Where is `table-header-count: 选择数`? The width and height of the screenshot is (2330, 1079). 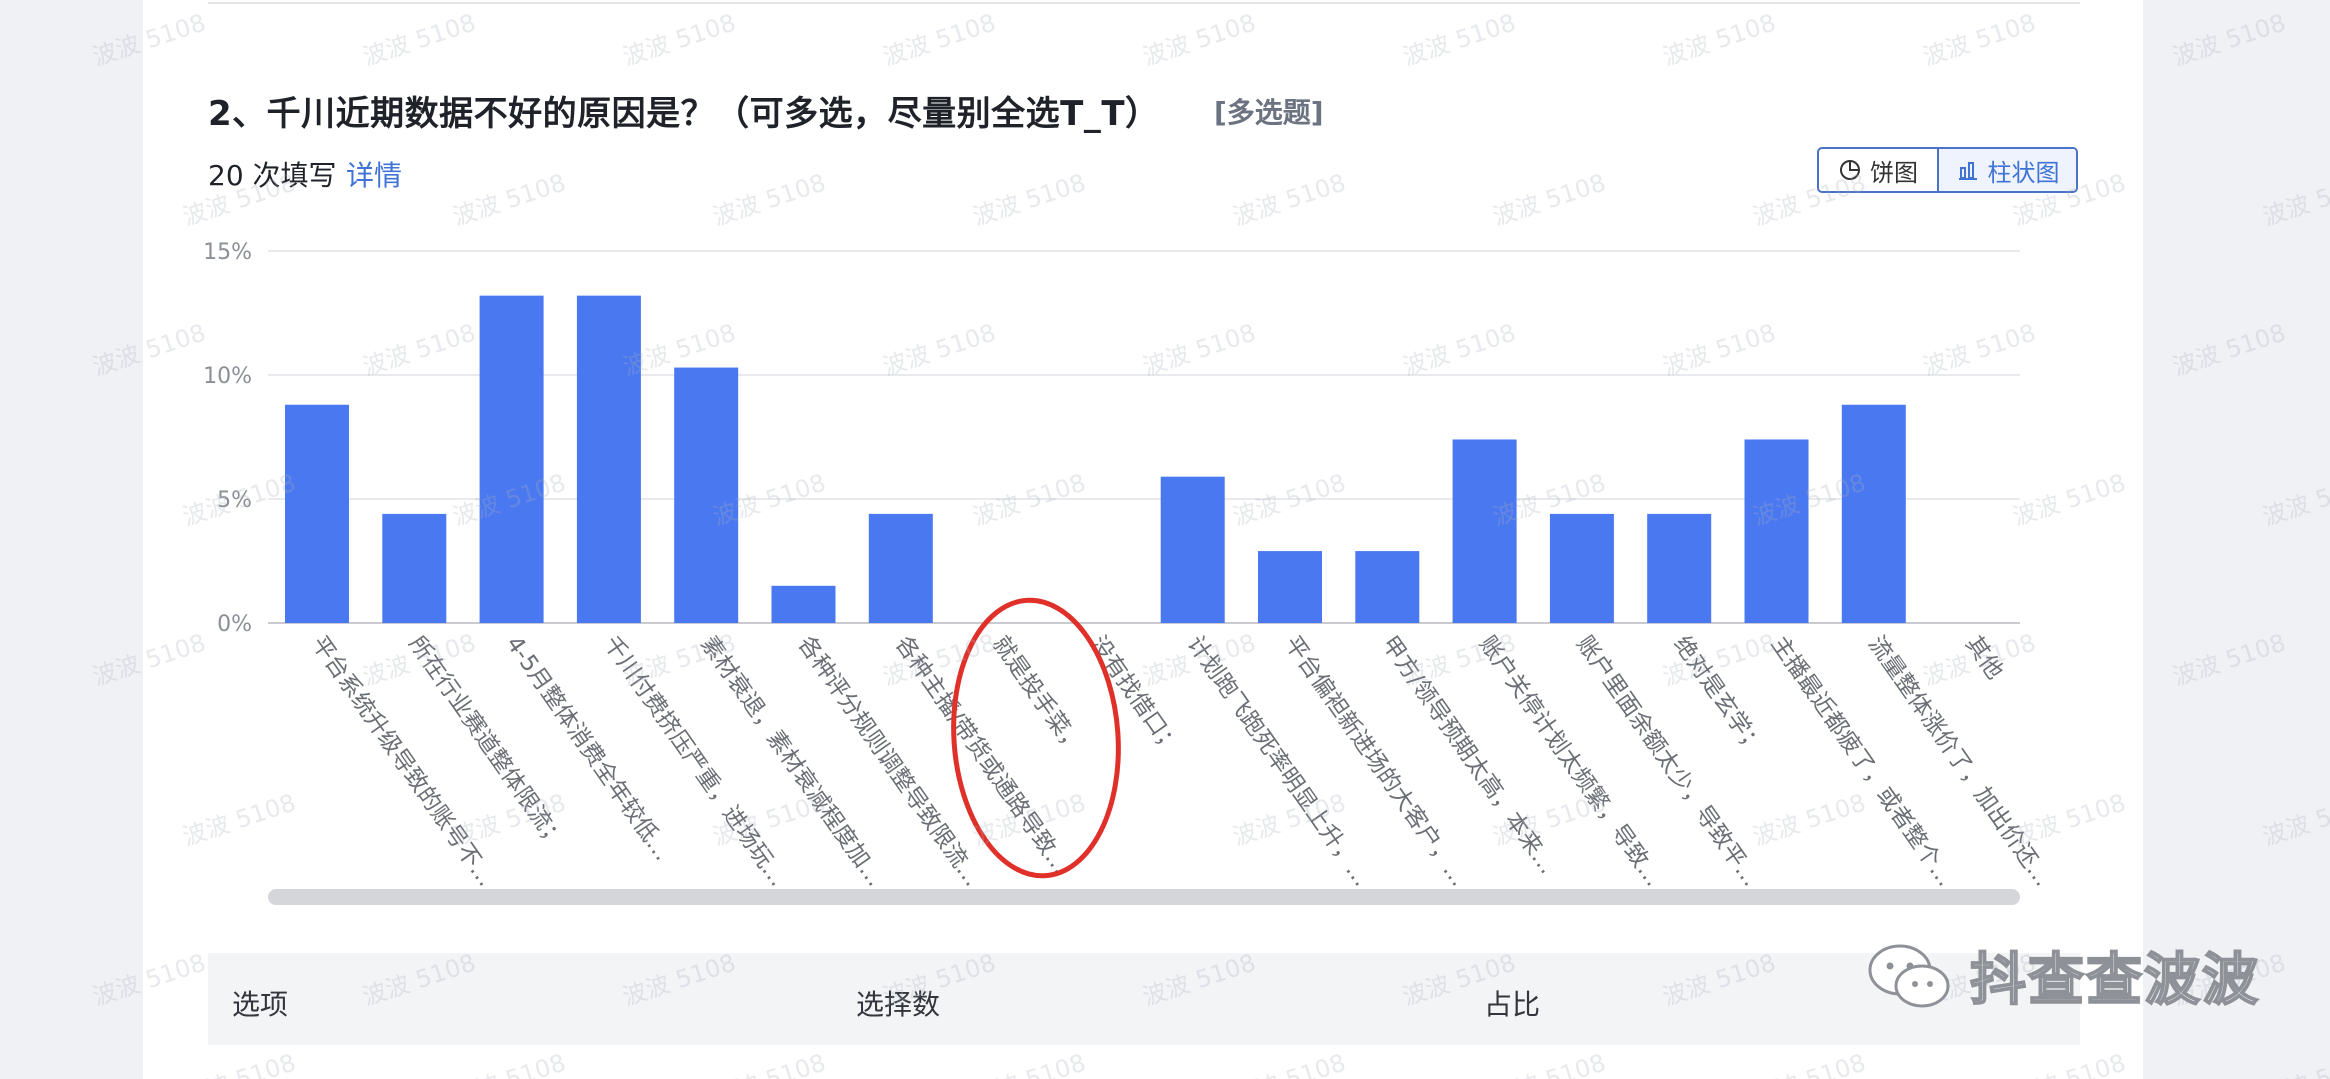 table-header-count: 选择数 is located at coordinates (898, 1004).